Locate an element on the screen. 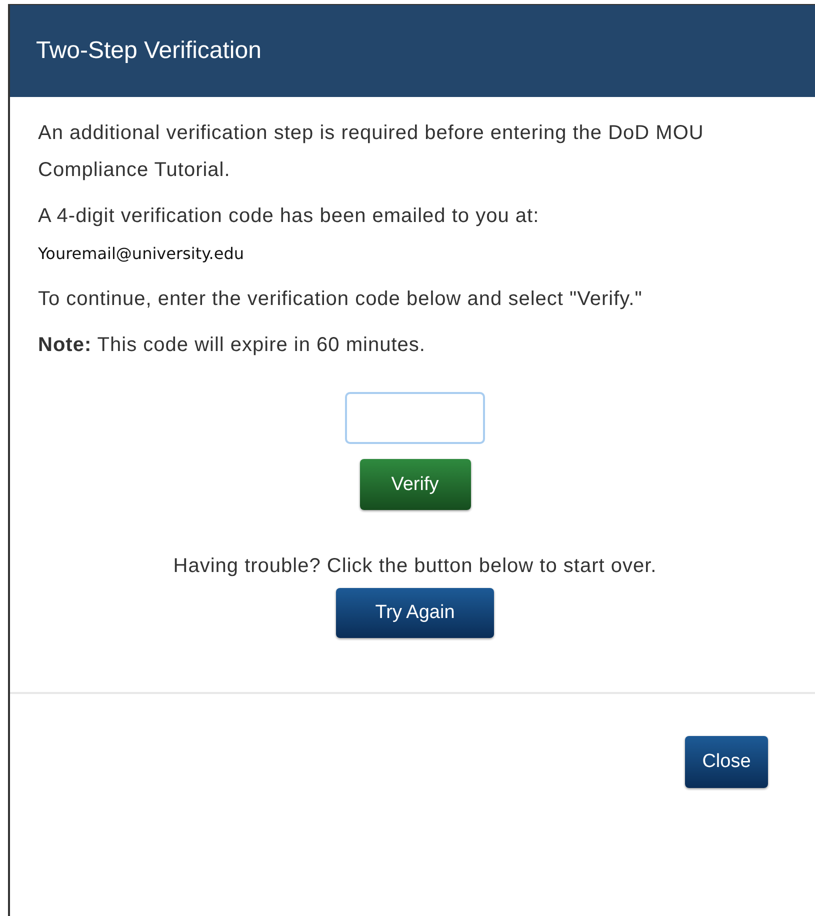 The height and width of the screenshot is (916, 815). try-again-button: Try Again is located at coordinates (415, 613).